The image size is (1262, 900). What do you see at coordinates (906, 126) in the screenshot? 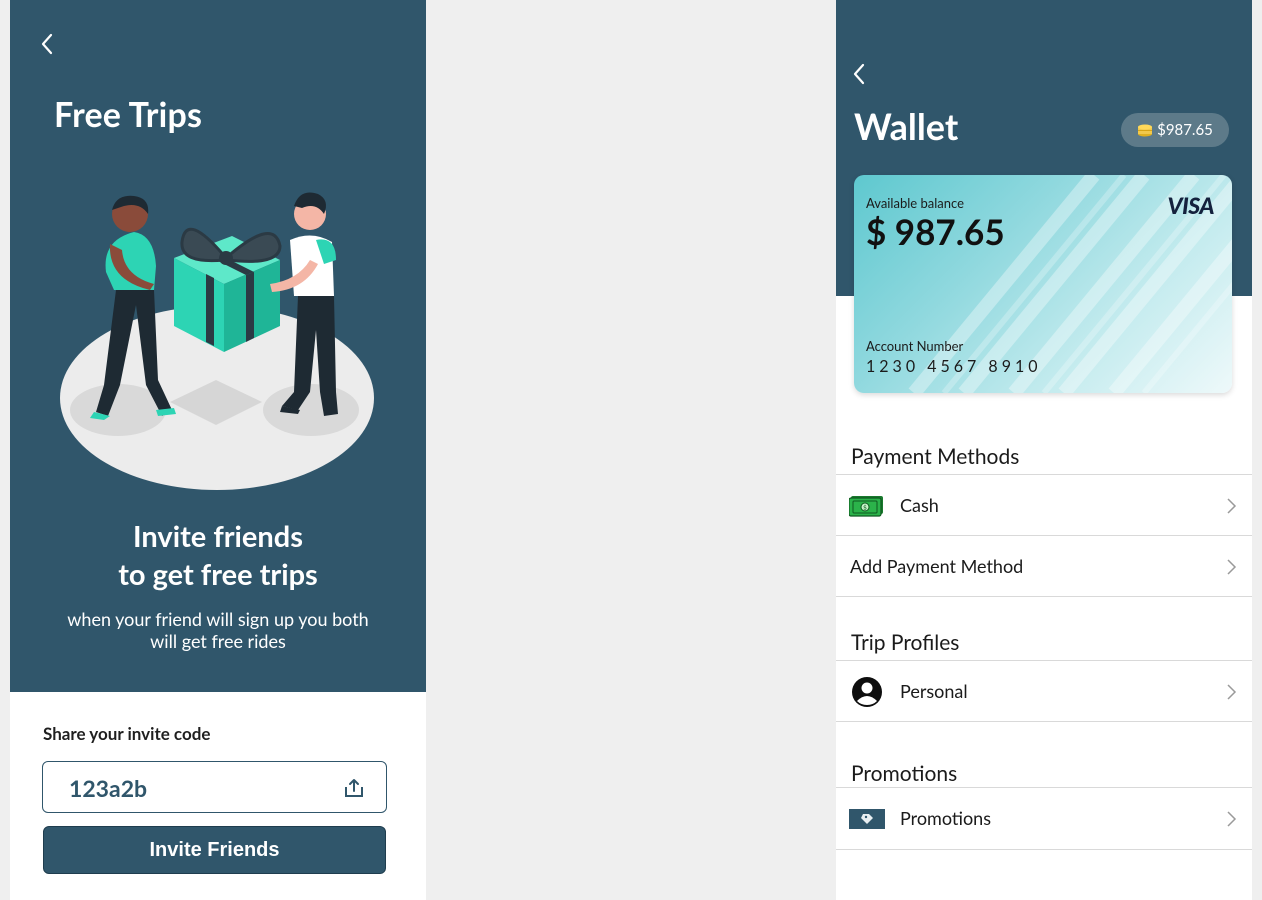
I see `page-title: Wallet` at bounding box center [906, 126].